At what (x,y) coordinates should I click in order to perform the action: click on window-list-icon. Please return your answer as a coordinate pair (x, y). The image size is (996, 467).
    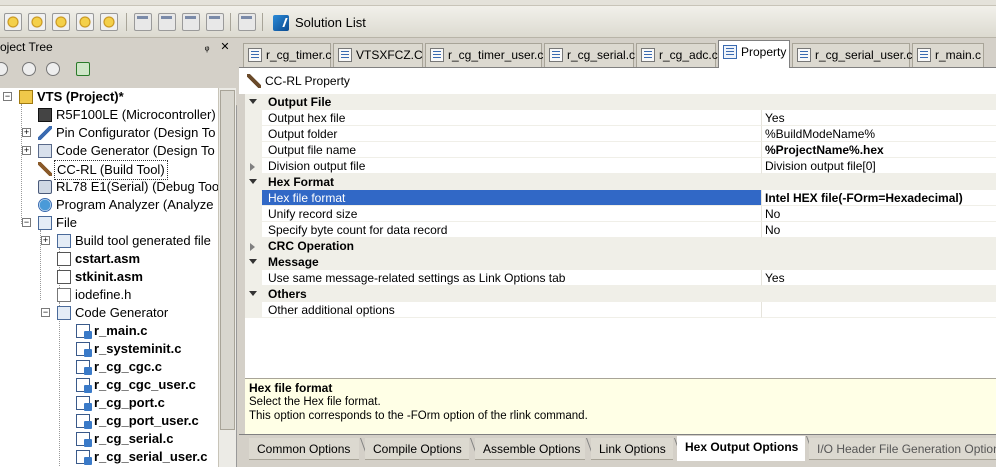
    Looking at the image, I should click on (247, 22).